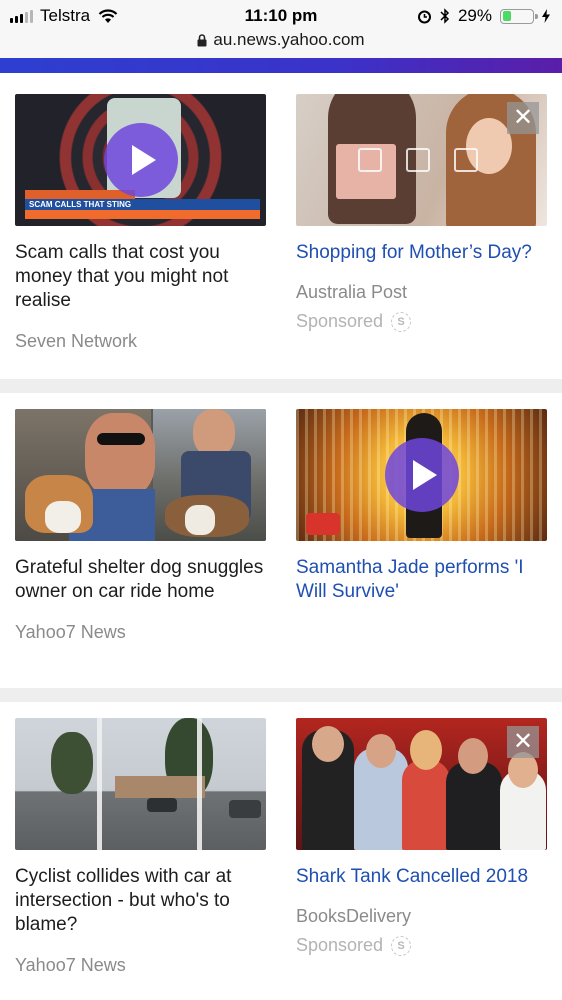  I want to click on alarm-icon, so click(424, 16).